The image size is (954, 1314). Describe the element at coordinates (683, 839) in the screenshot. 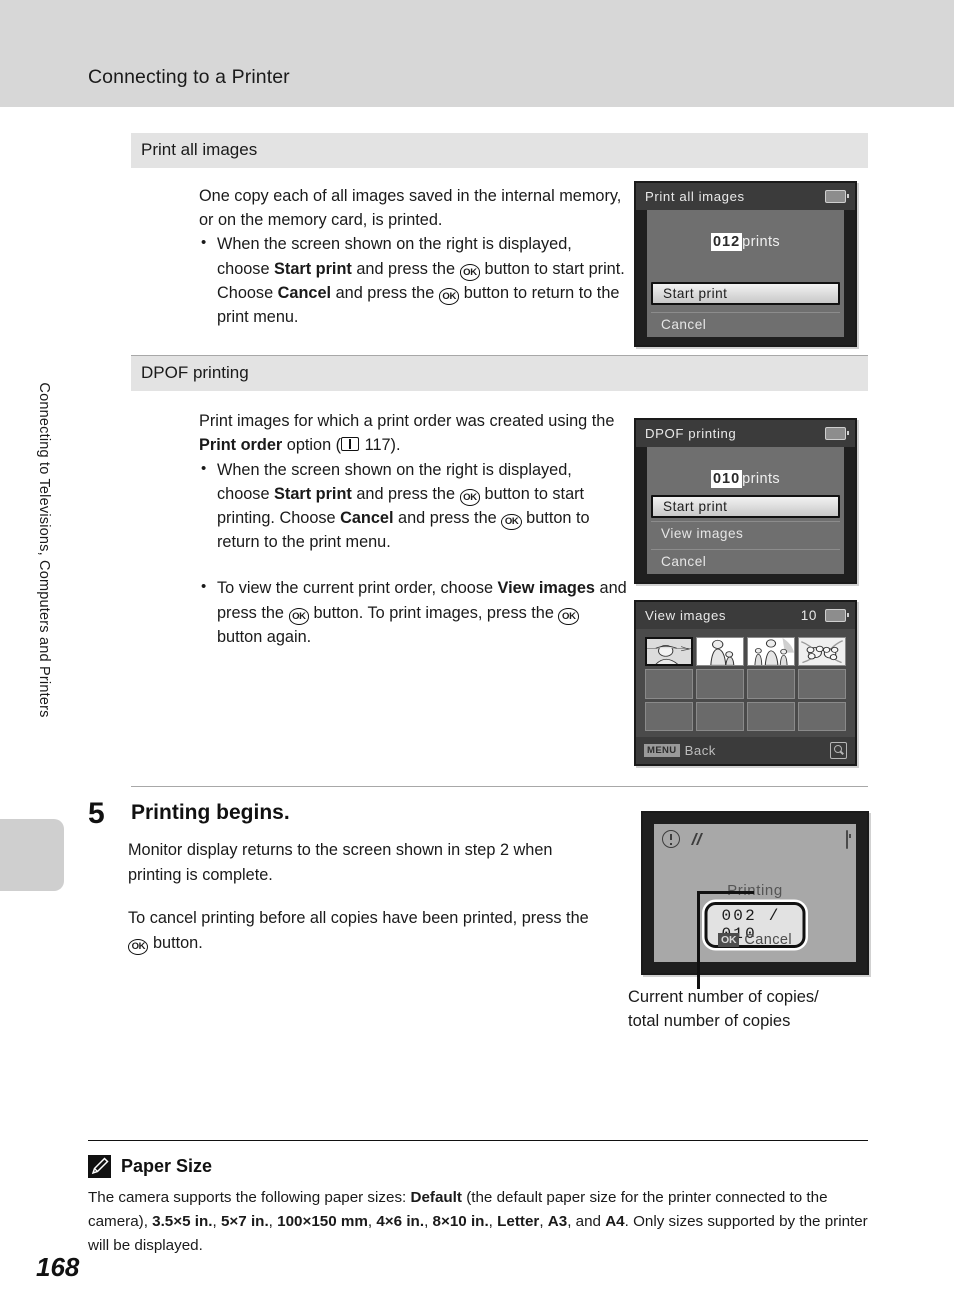

I see `status-icon-row` at that location.